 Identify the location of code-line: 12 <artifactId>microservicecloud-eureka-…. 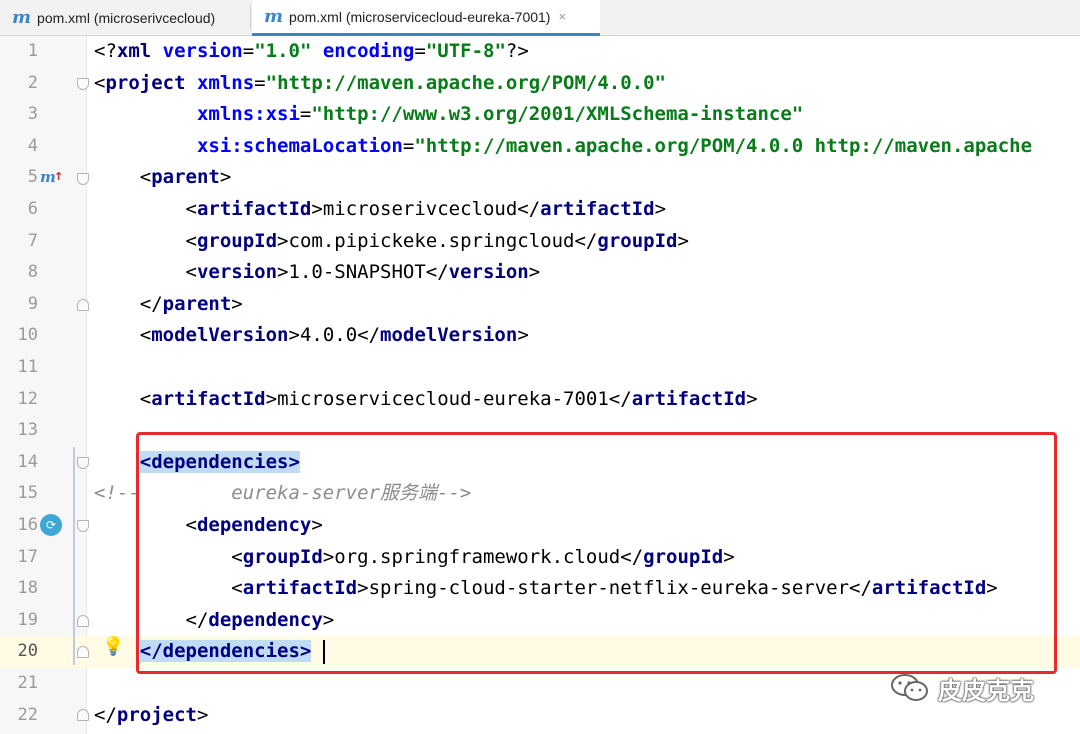
(540, 400).